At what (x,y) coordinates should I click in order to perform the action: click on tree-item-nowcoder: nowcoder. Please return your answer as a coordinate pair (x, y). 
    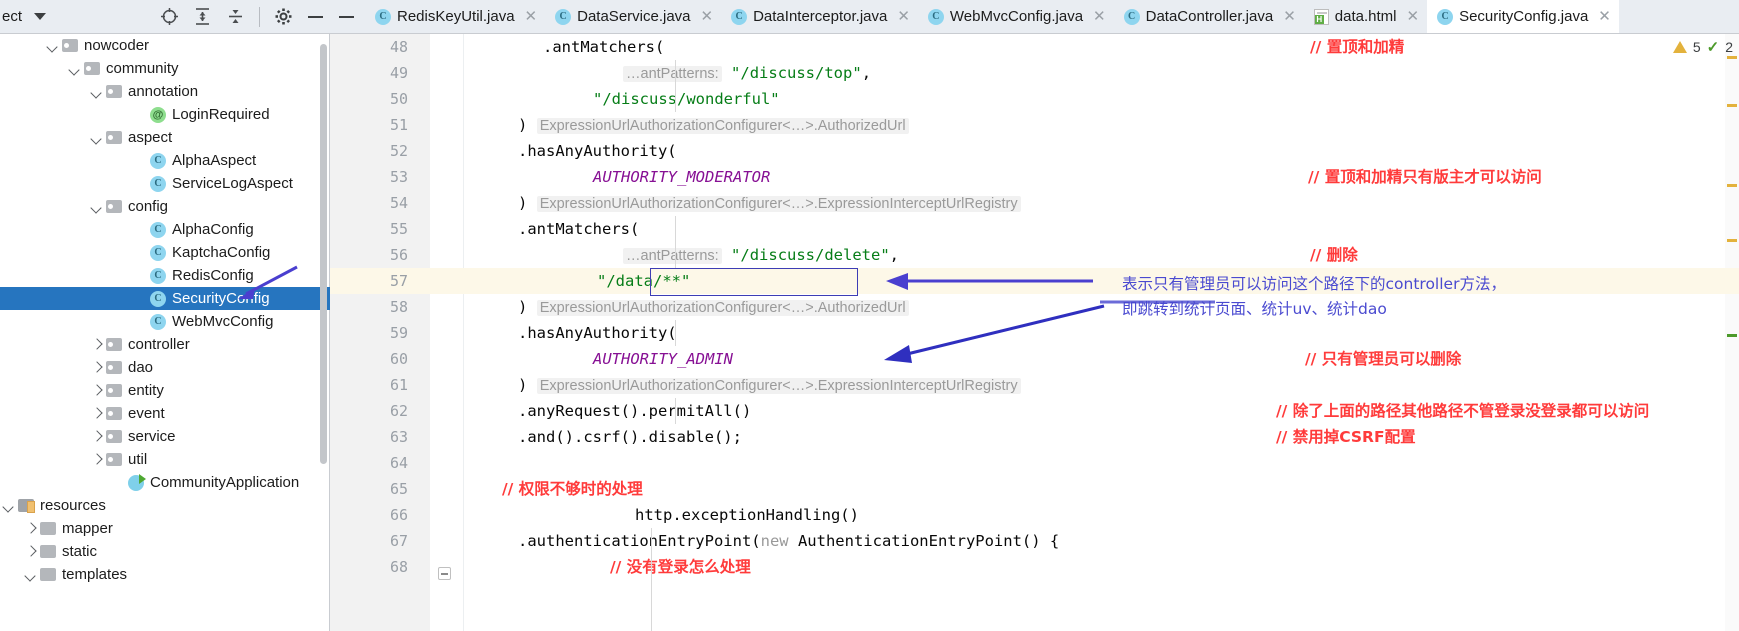
    Looking at the image, I should click on (165, 45).